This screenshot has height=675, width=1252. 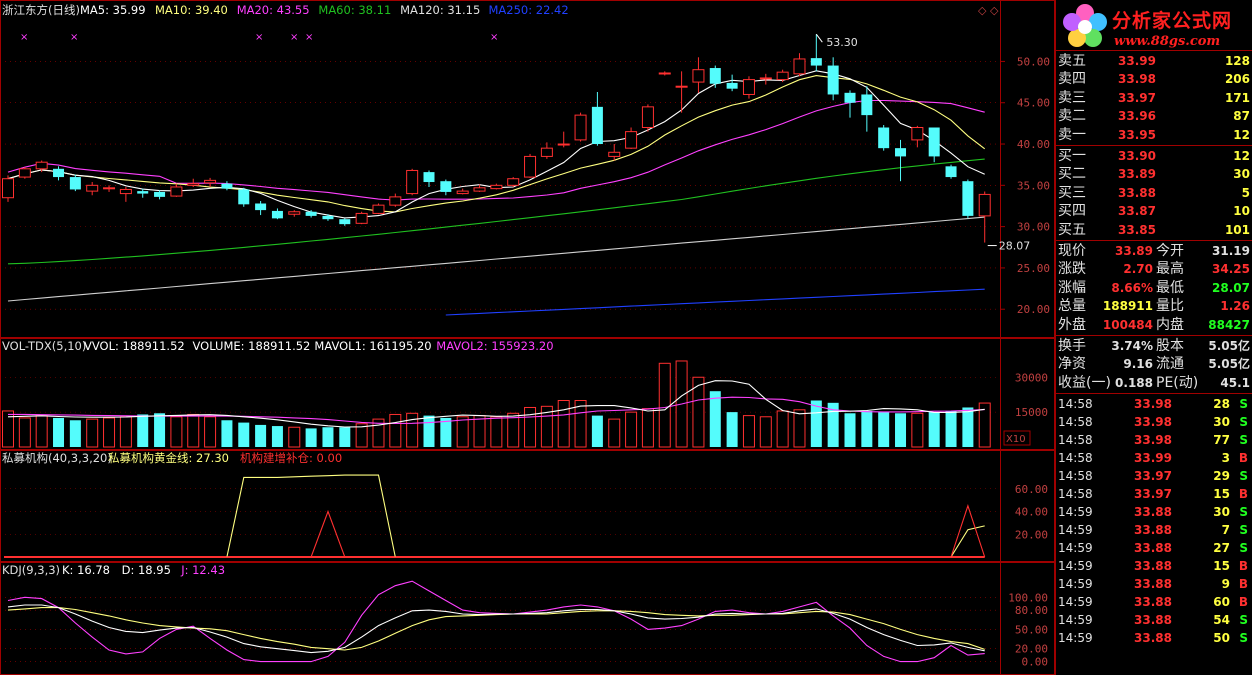 What do you see at coordinates (1031, 610) in the screenshot?
I see `kdj-tick-label: 80.00` at bounding box center [1031, 610].